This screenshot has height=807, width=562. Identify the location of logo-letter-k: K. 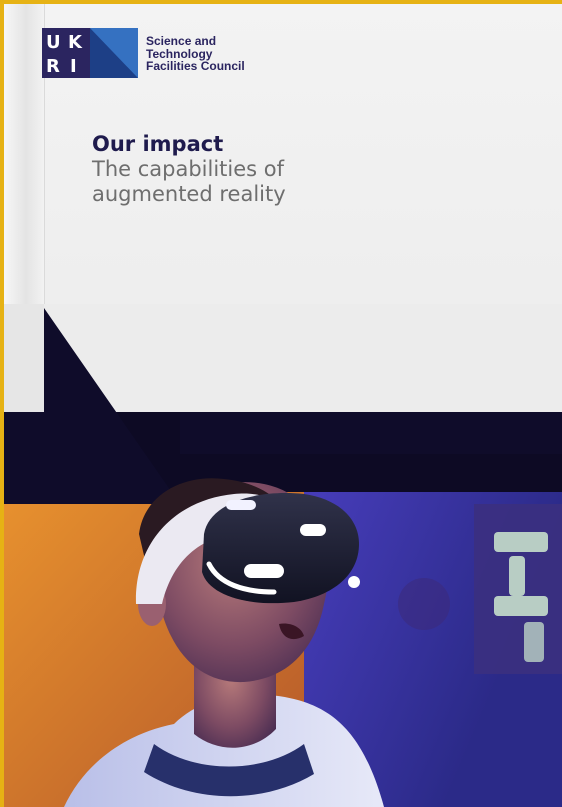
(75, 42).